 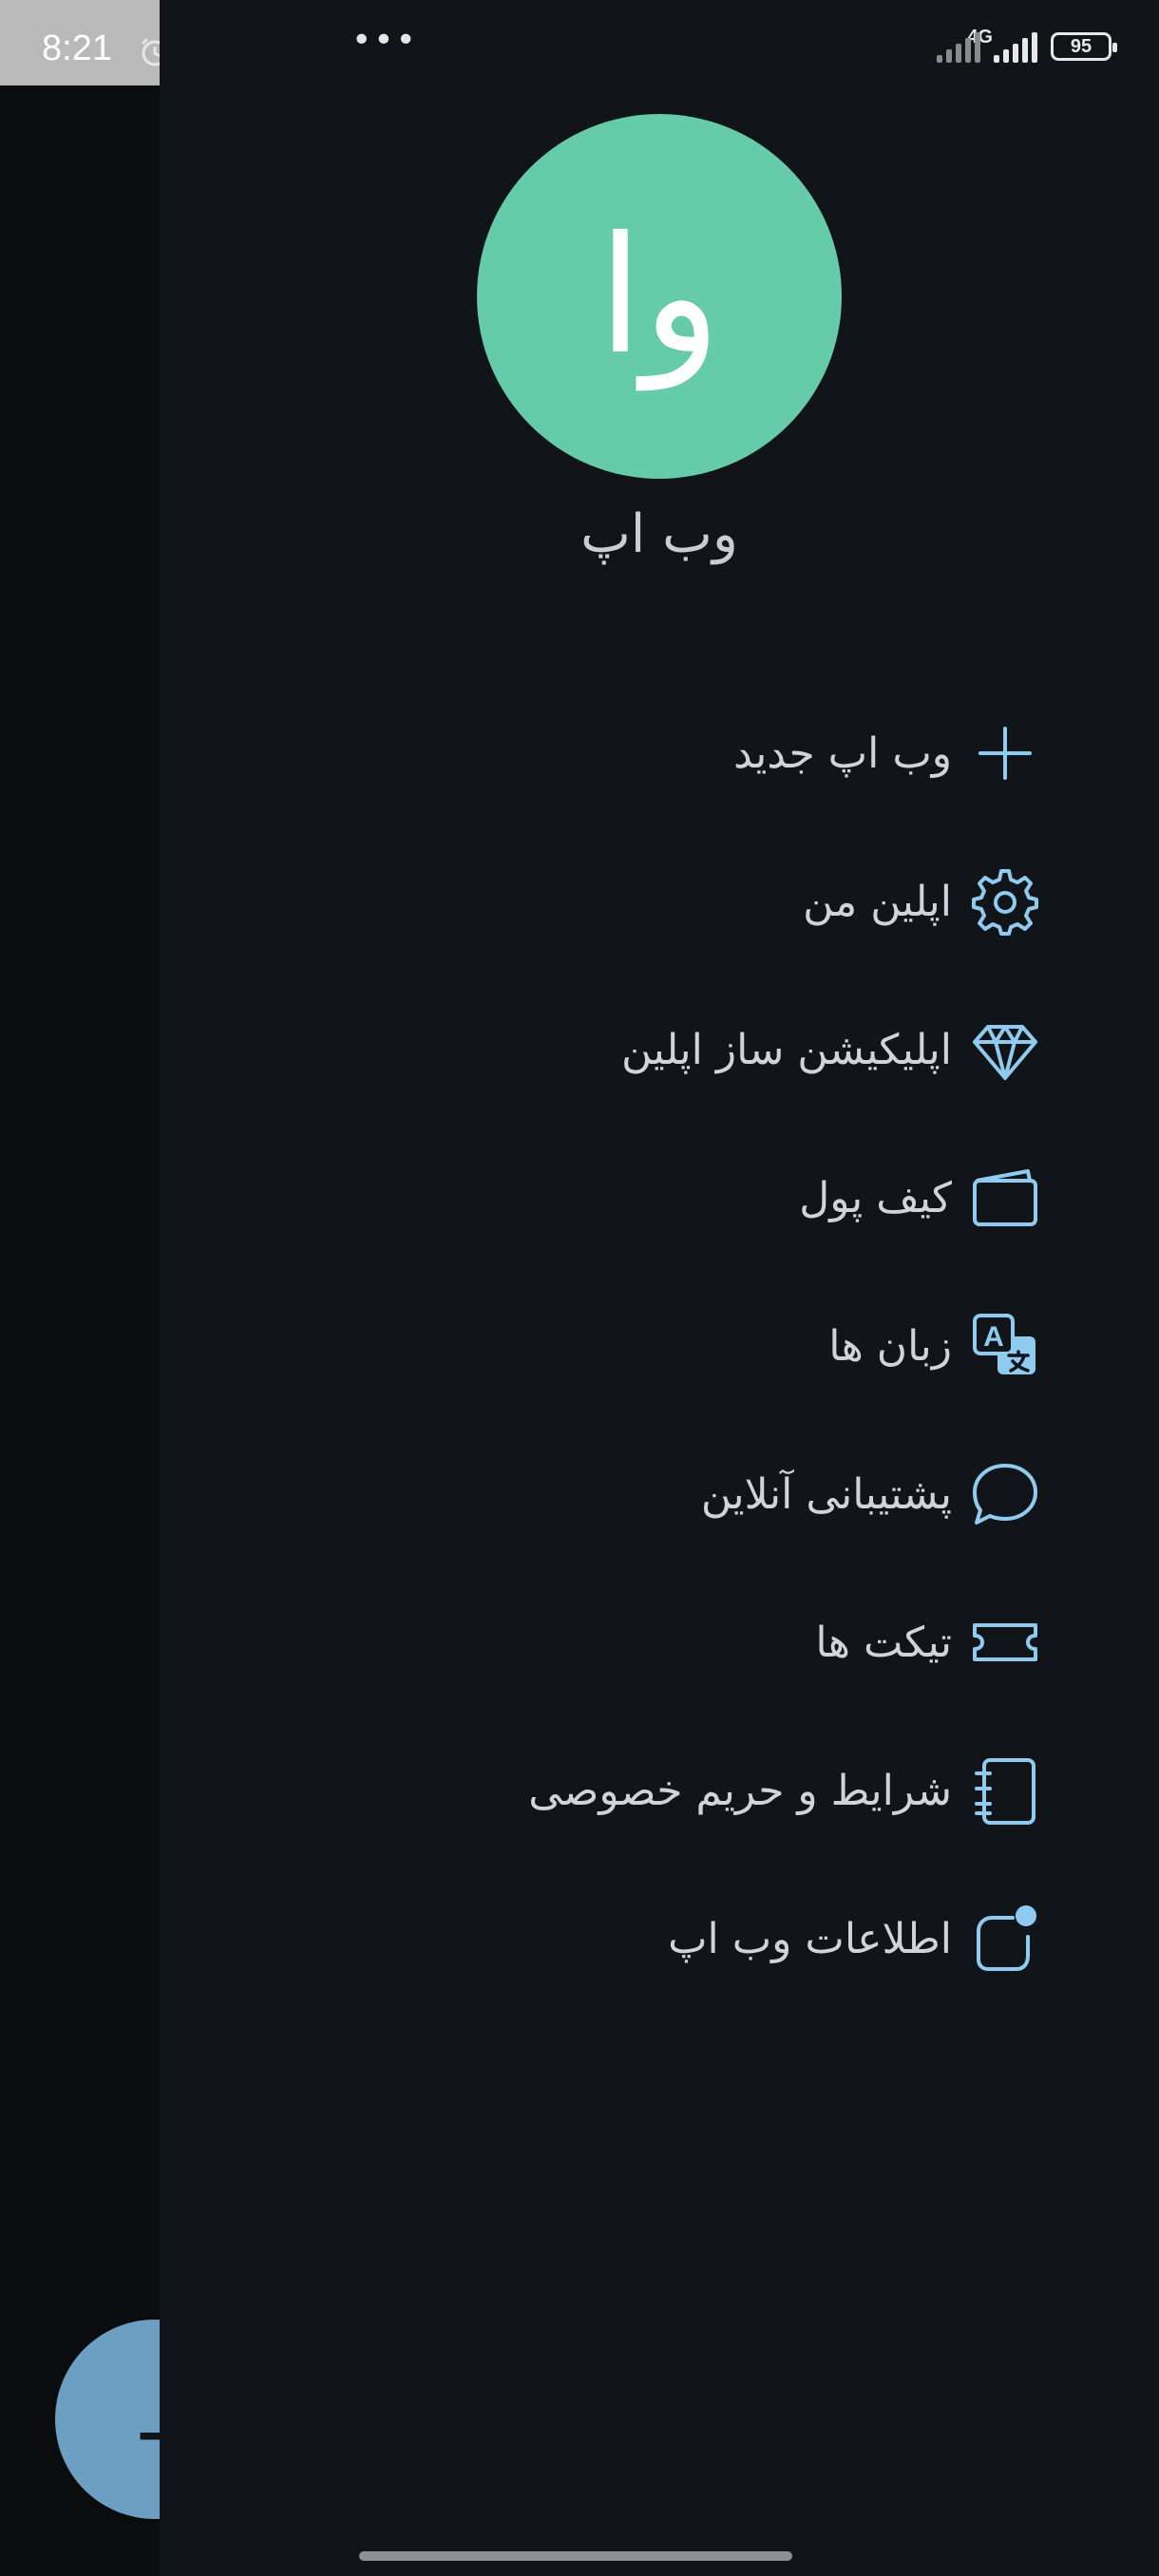 What do you see at coordinates (740, 1790) in the screenshot?
I see `menu-item-label: شرایط و حریم خصوصی` at bounding box center [740, 1790].